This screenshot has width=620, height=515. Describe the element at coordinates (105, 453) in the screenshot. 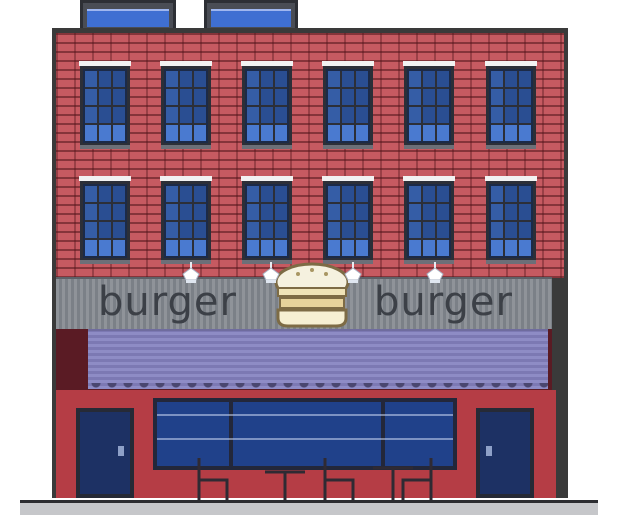

I see `door-left` at that location.